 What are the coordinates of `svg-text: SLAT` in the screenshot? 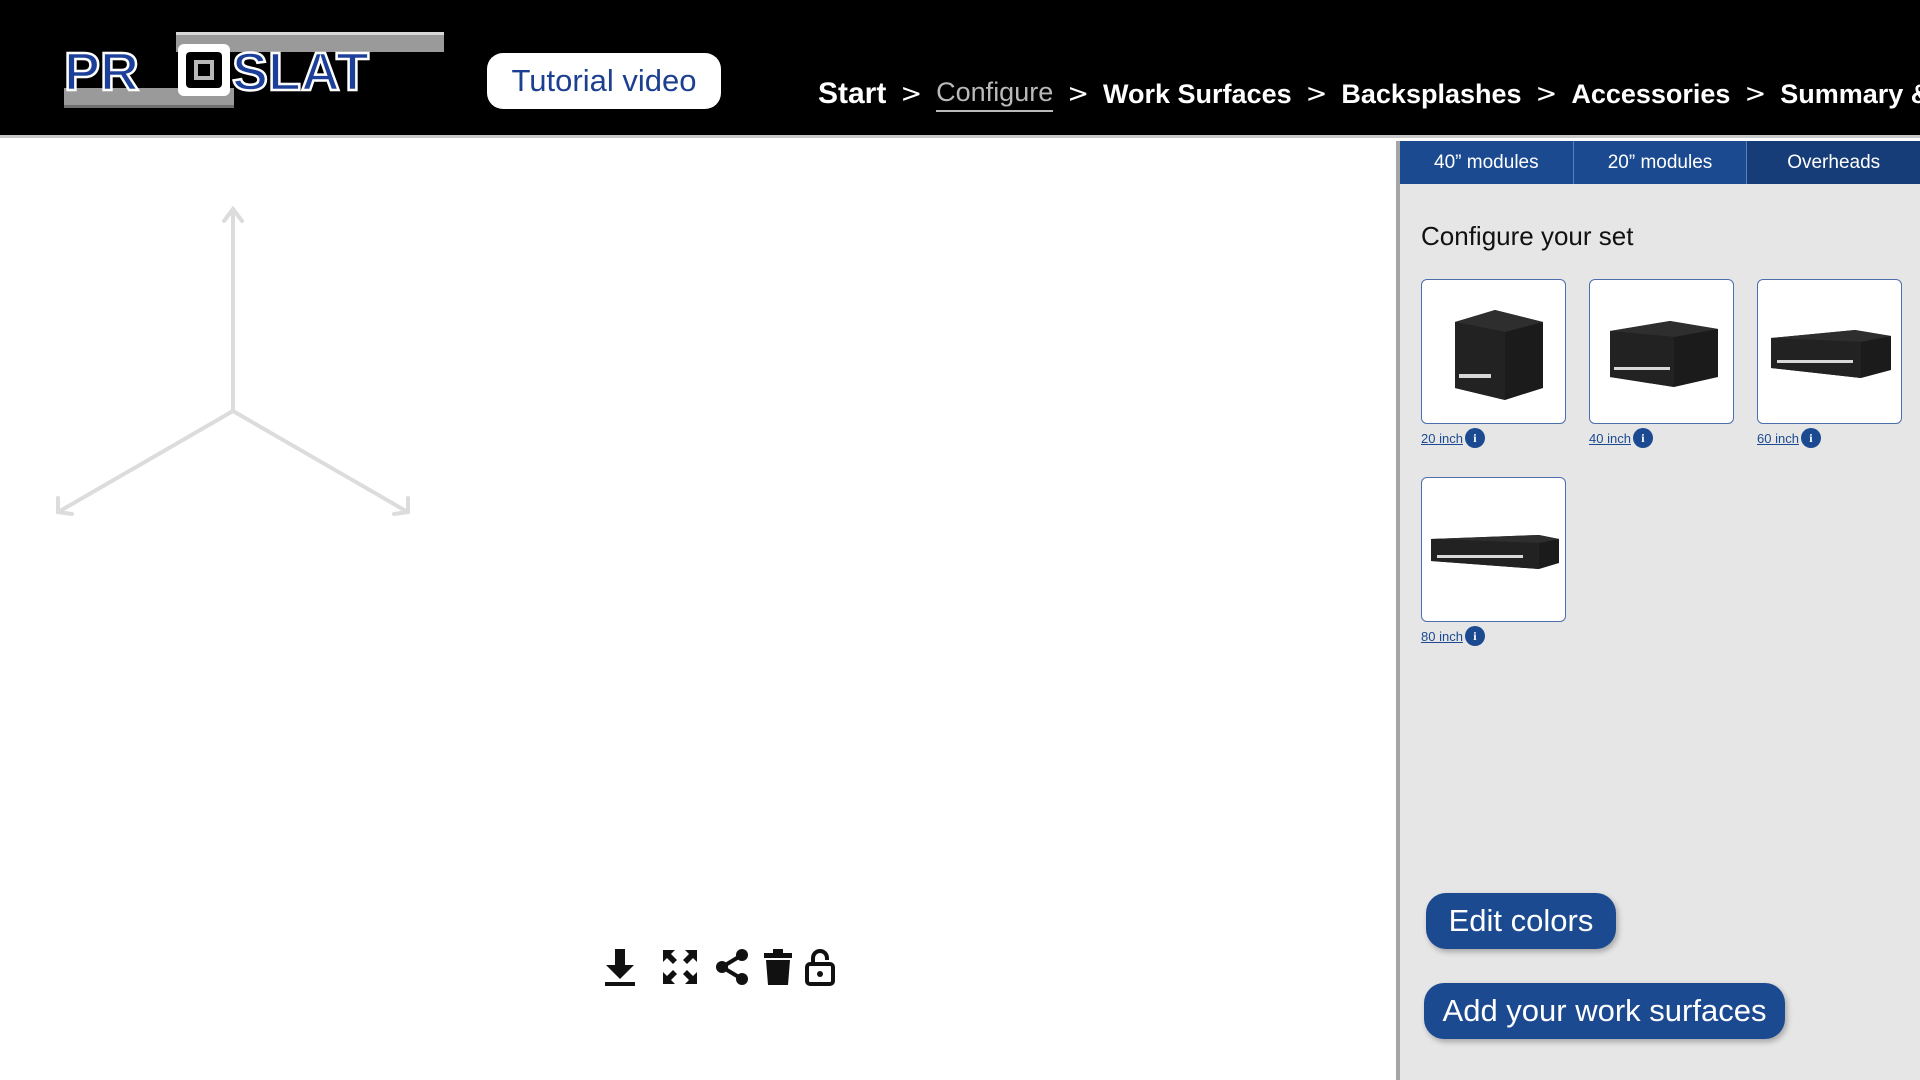 It's located at (300, 72).